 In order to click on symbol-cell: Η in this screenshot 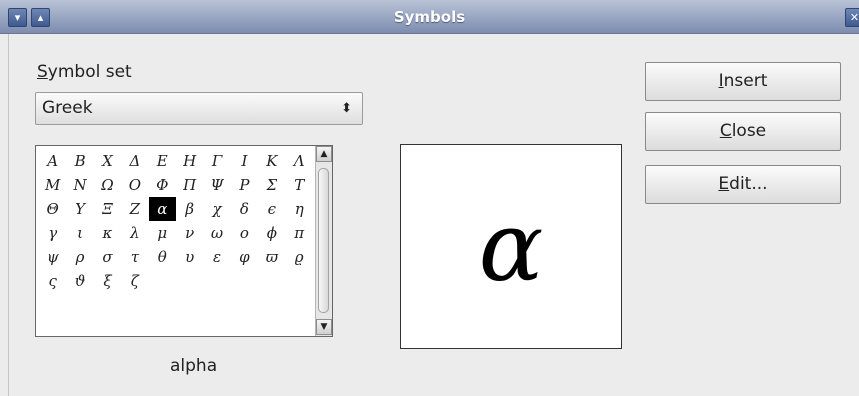, I will do `click(189, 161)`.